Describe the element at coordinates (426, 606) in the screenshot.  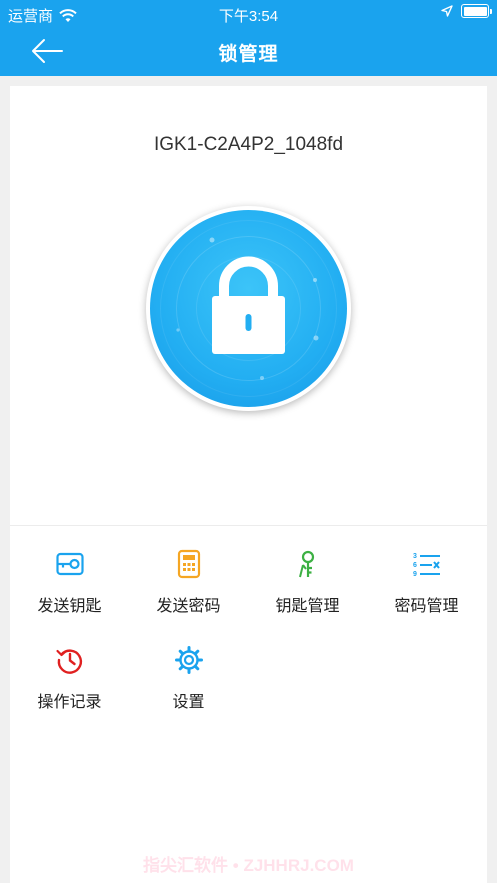
I see `password-management-label: 密码管理` at that location.